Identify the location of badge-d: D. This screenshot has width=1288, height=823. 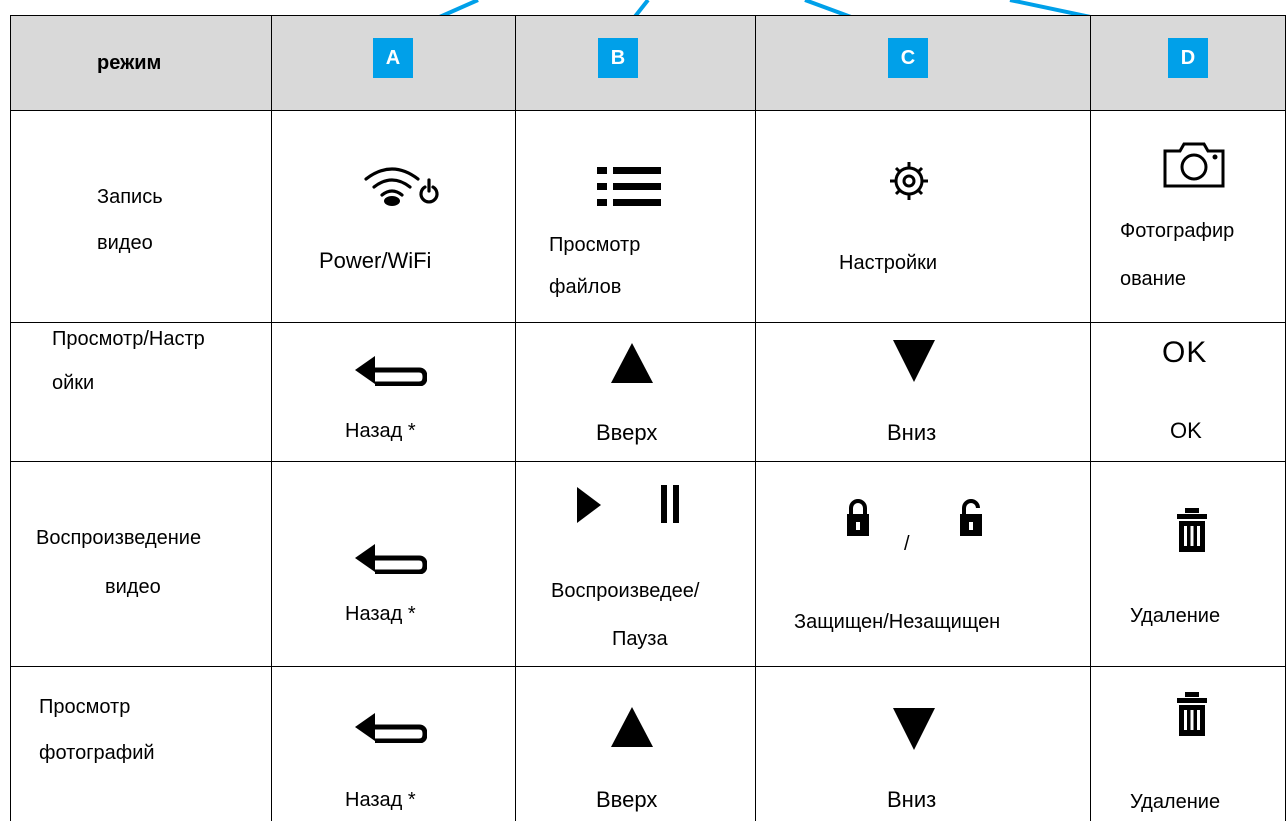
(1188, 58).